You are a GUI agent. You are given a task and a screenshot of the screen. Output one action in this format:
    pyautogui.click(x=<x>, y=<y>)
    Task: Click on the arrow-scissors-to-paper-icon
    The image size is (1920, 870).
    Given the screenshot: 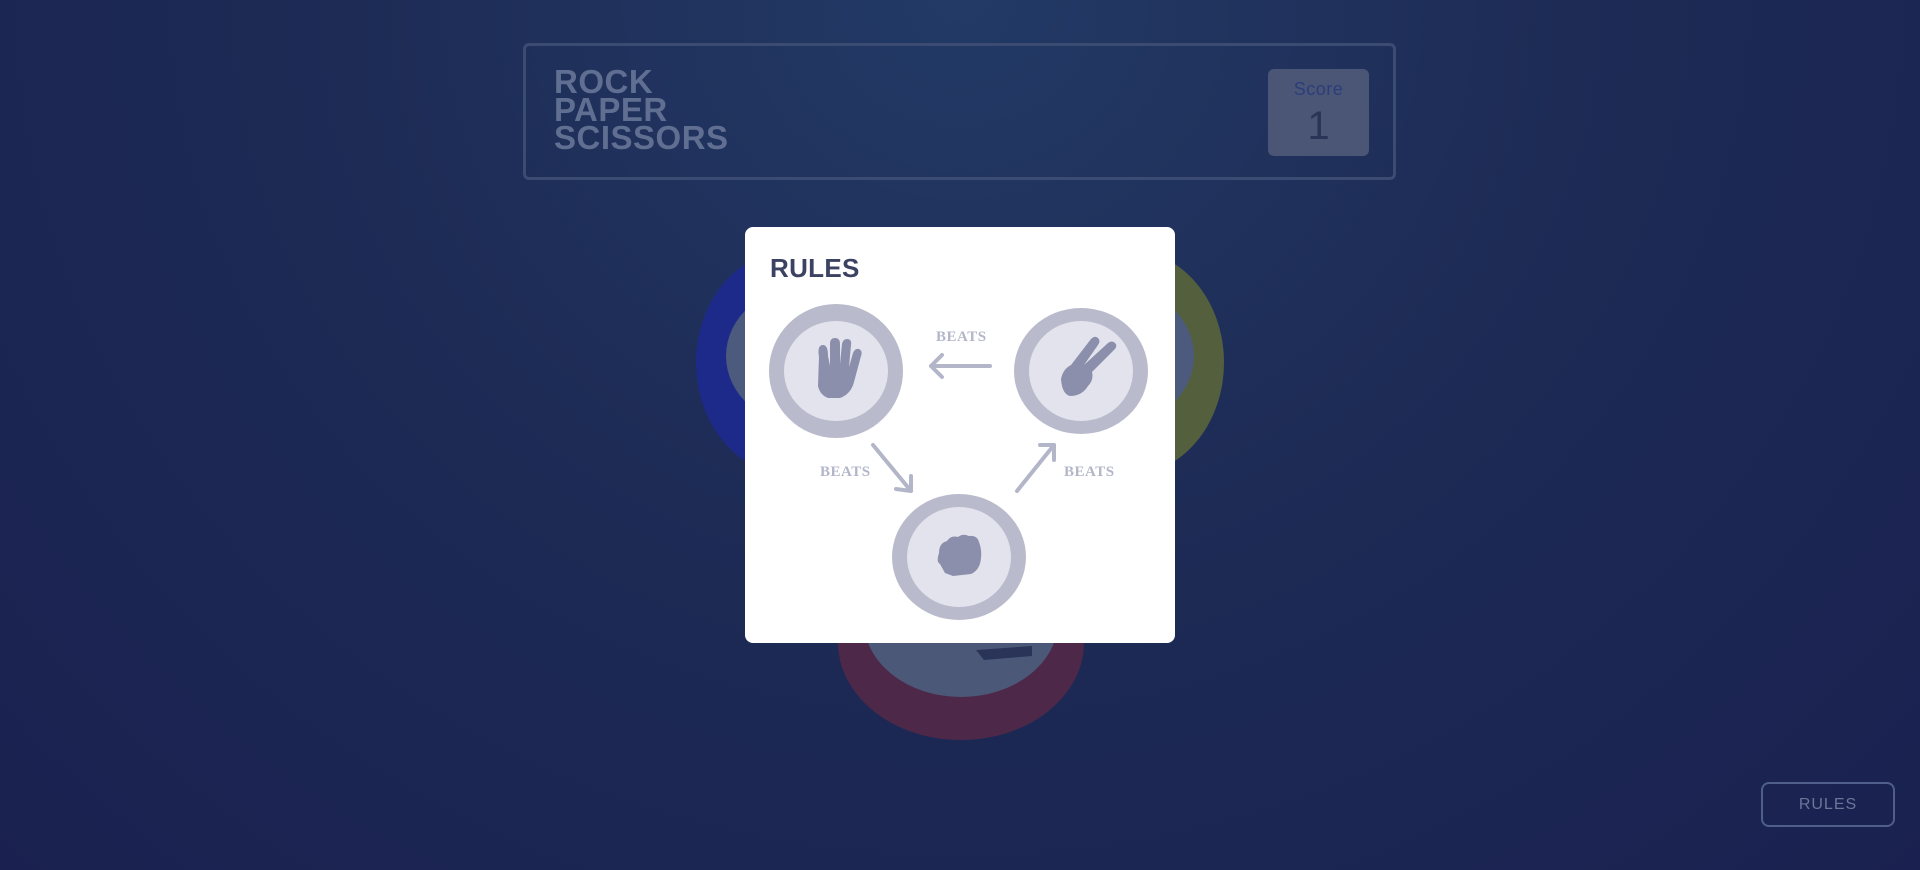 What is the action you would take?
    pyautogui.click(x=960, y=366)
    